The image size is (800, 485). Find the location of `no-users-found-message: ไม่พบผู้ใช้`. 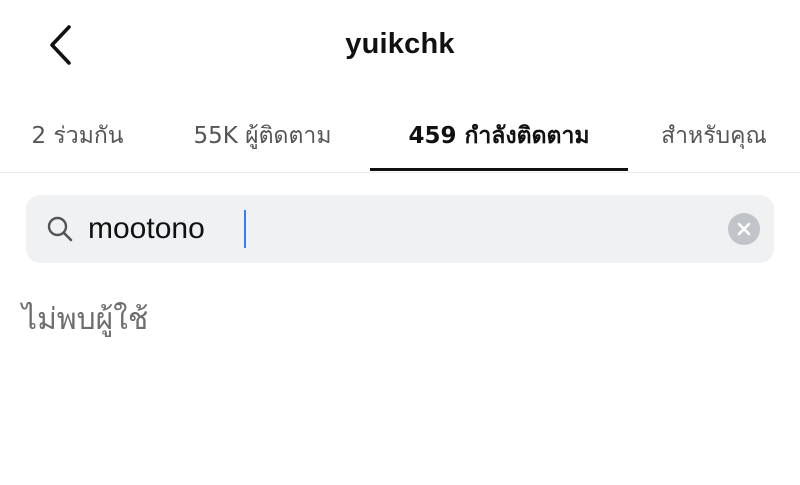

no-users-found-message: ไม่พบผู้ใช้ is located at coordinates (85, 319).